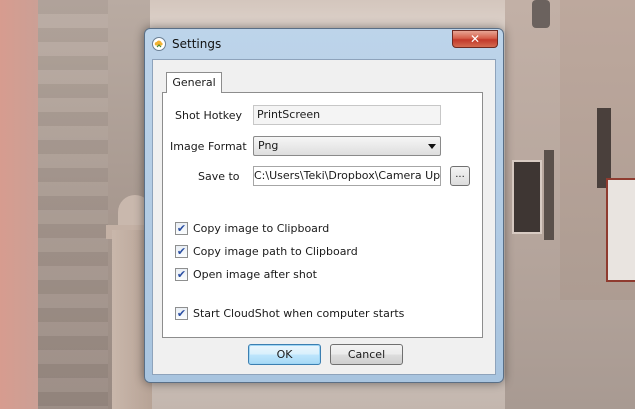  Describe the element at coordinates (284, 354) in the screenshot. I see `ok-button: OK` at that location.